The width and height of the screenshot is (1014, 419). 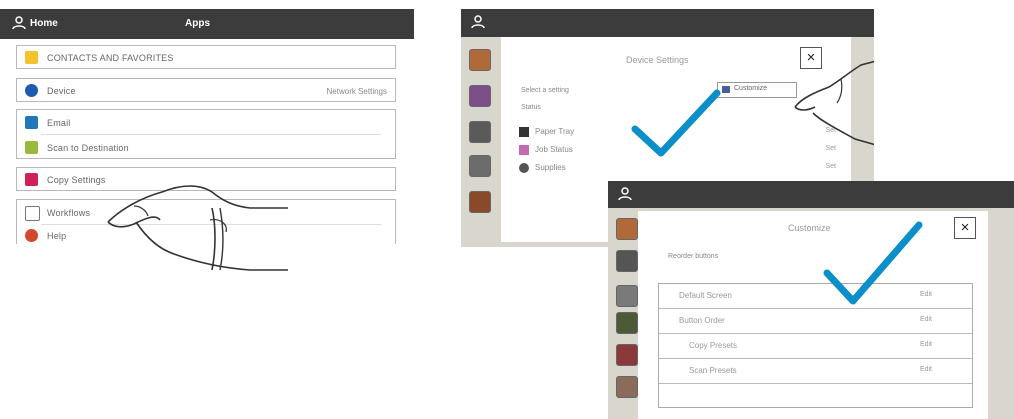 What do you see at coordinates (815, 296) in the screenshot?
I see `list-item: Default Screen Edit` at bounding box center [815, 296].